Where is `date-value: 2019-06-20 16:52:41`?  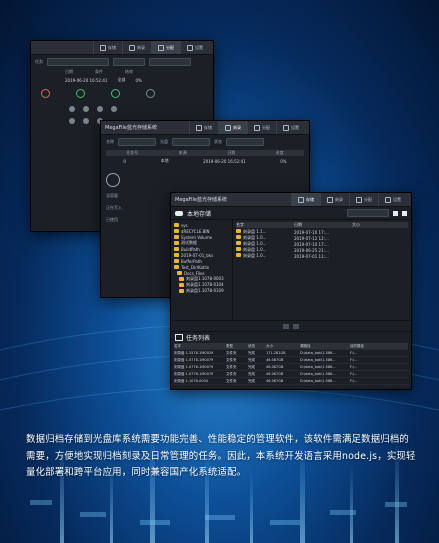
date-value: 2019-06-20 16:52:41 is located at coordinates (86, 80).